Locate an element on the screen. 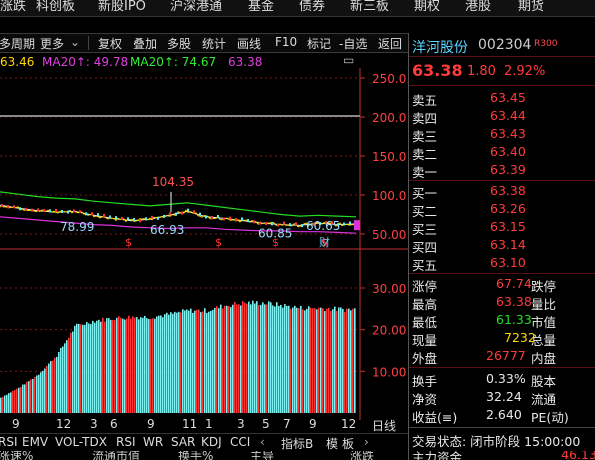 The width and height of the screenshot is (595, 460). x-tick: 11 is located at coordinates (190, 424).